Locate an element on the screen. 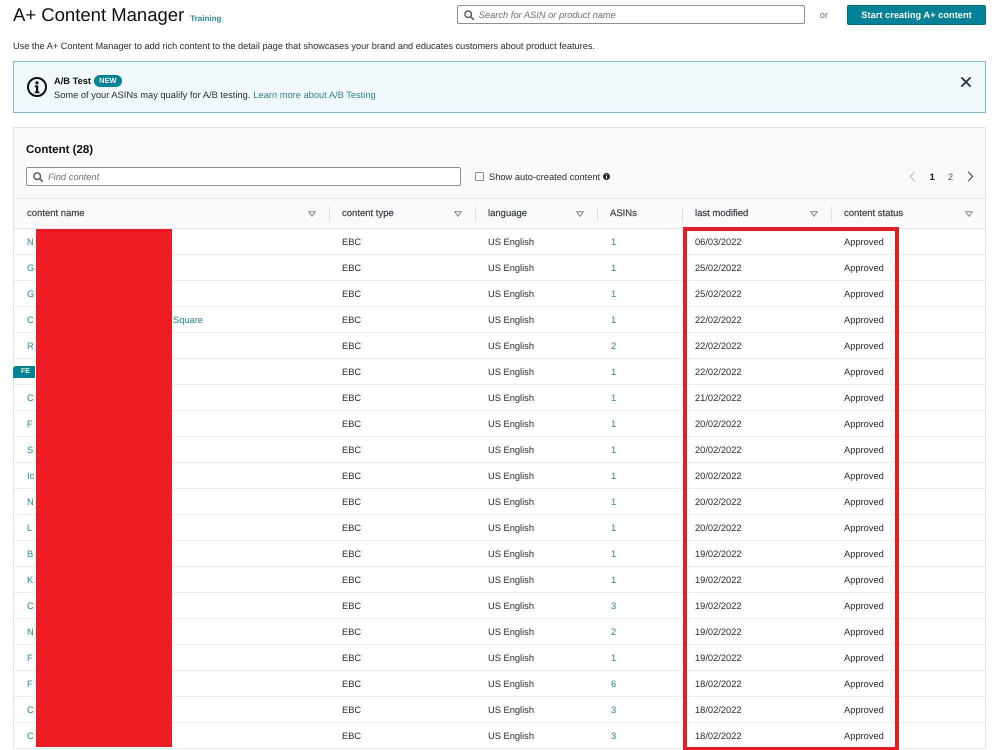 This screenshot has height=750, width=1000. last-modified-date: 20/02/2022 is located at coordinates (718, 501).